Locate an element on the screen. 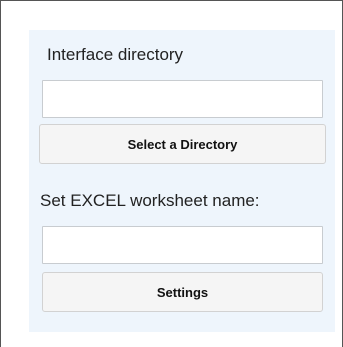 This screenshot has height=347, width=343. select-directory-button: Select a Directory is located at coordinates (182, 144).